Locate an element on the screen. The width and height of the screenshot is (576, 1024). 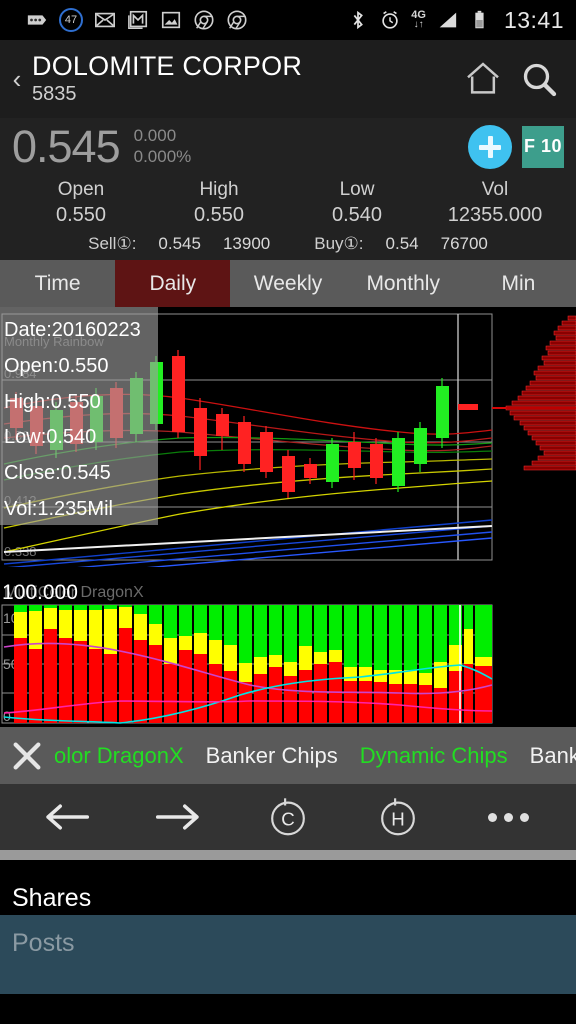
signal-bars-icon is located at coordinates (448, 20).